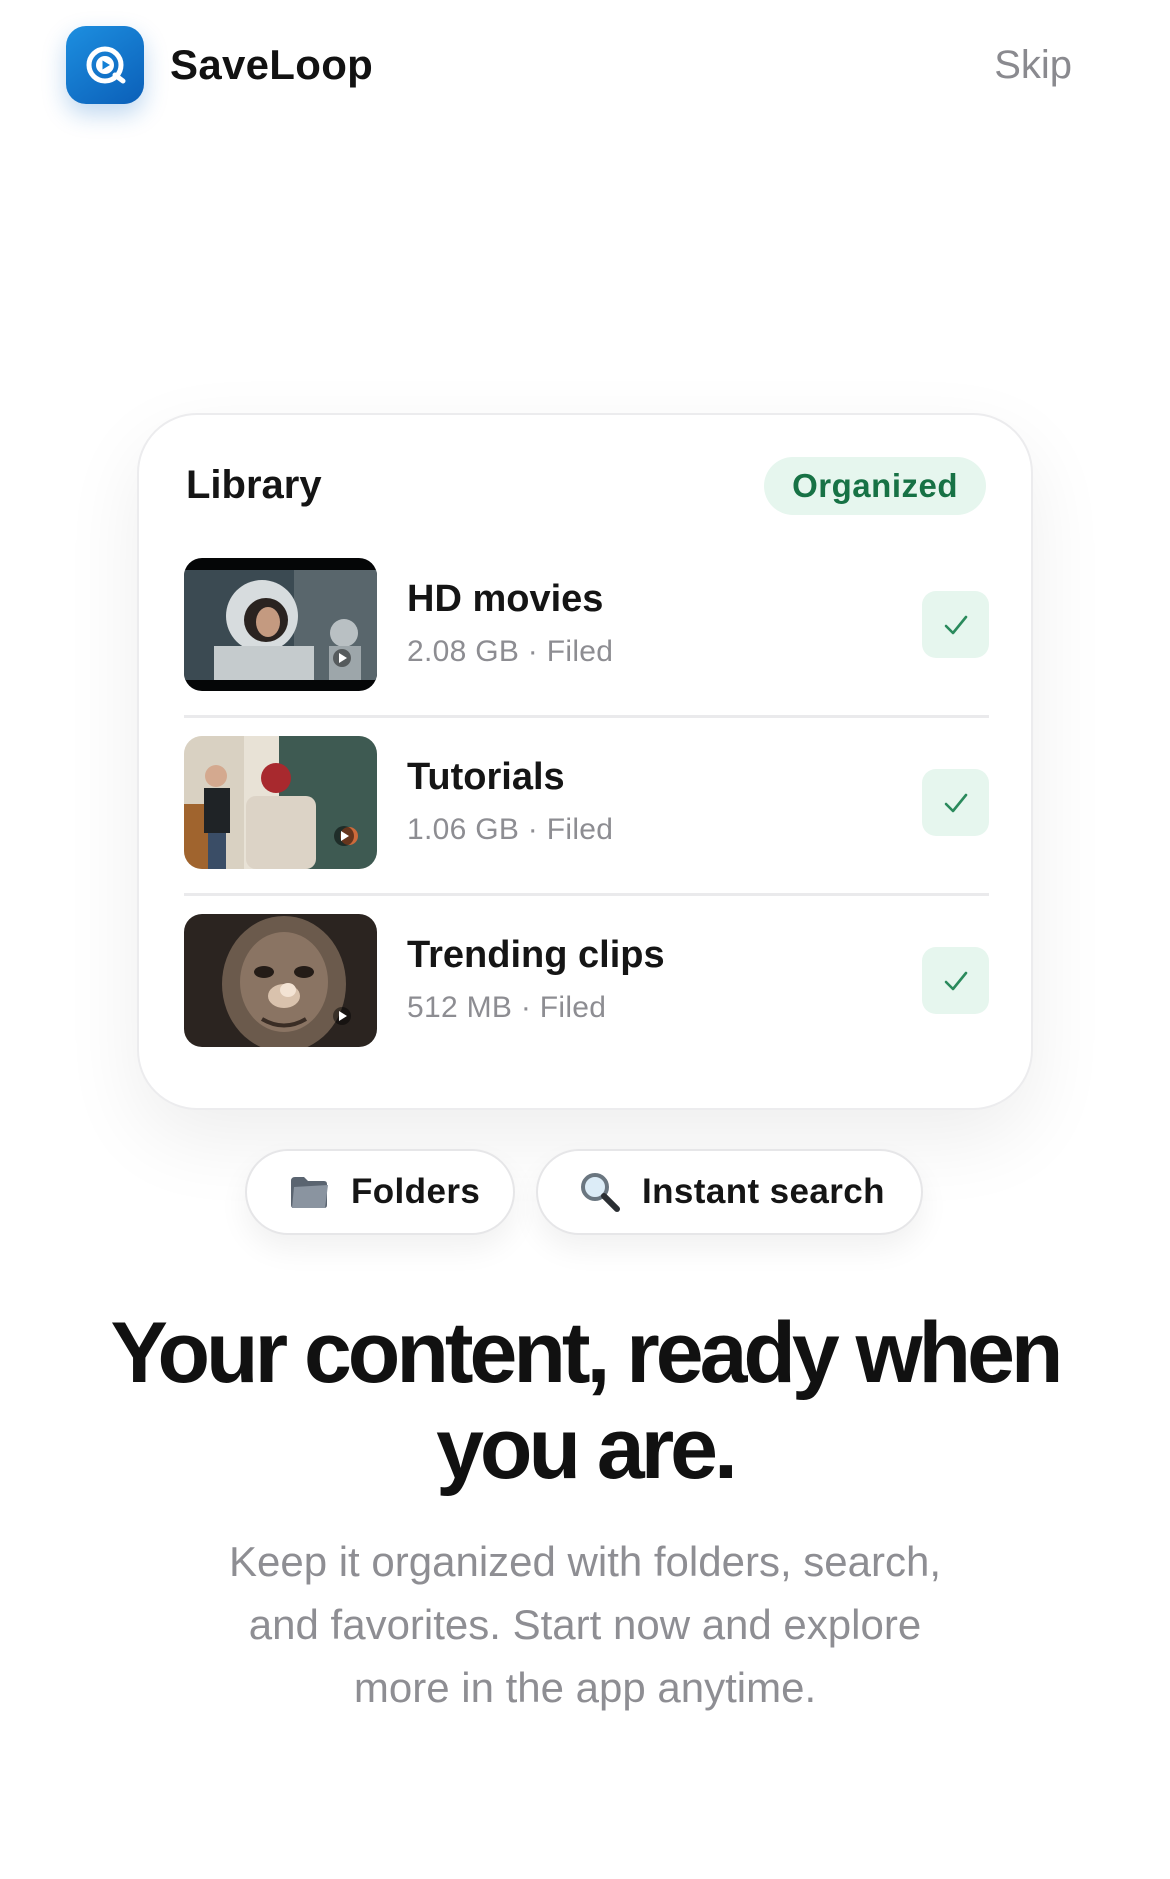  What do you see at coordinates (510, 651) in the screenshot?
I see `item-meta: 2.08 GB · Filed` at bounding box center [510, 651].